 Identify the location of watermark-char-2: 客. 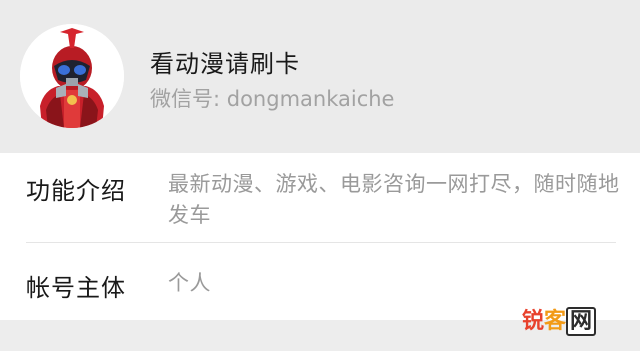
(554, 321).